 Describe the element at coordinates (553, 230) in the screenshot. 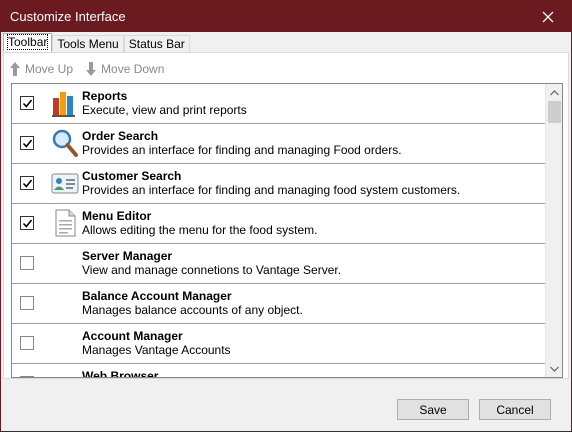

I see `vertical-scrollbar` at that location.